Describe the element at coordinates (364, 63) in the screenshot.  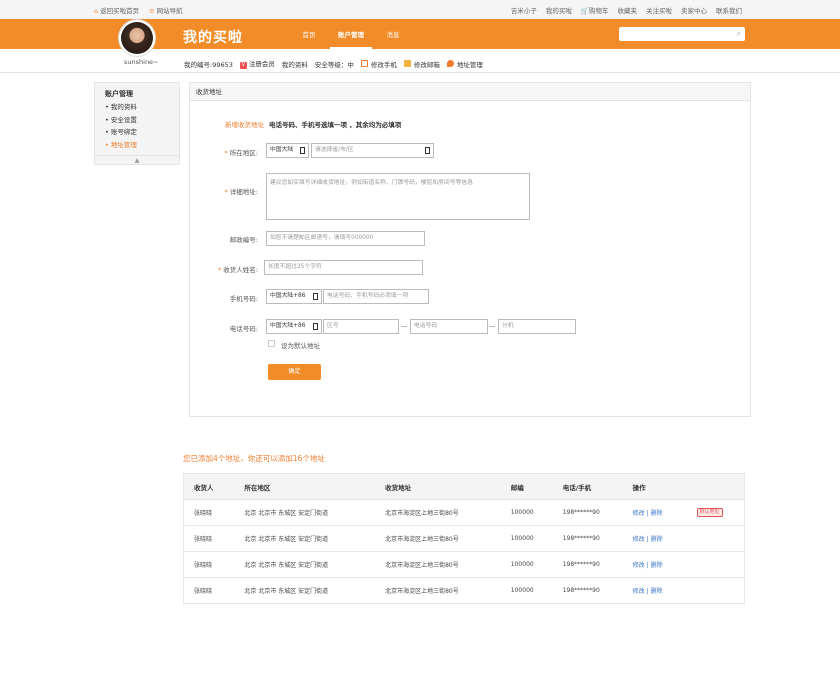
I see `phone-icon` at that location.